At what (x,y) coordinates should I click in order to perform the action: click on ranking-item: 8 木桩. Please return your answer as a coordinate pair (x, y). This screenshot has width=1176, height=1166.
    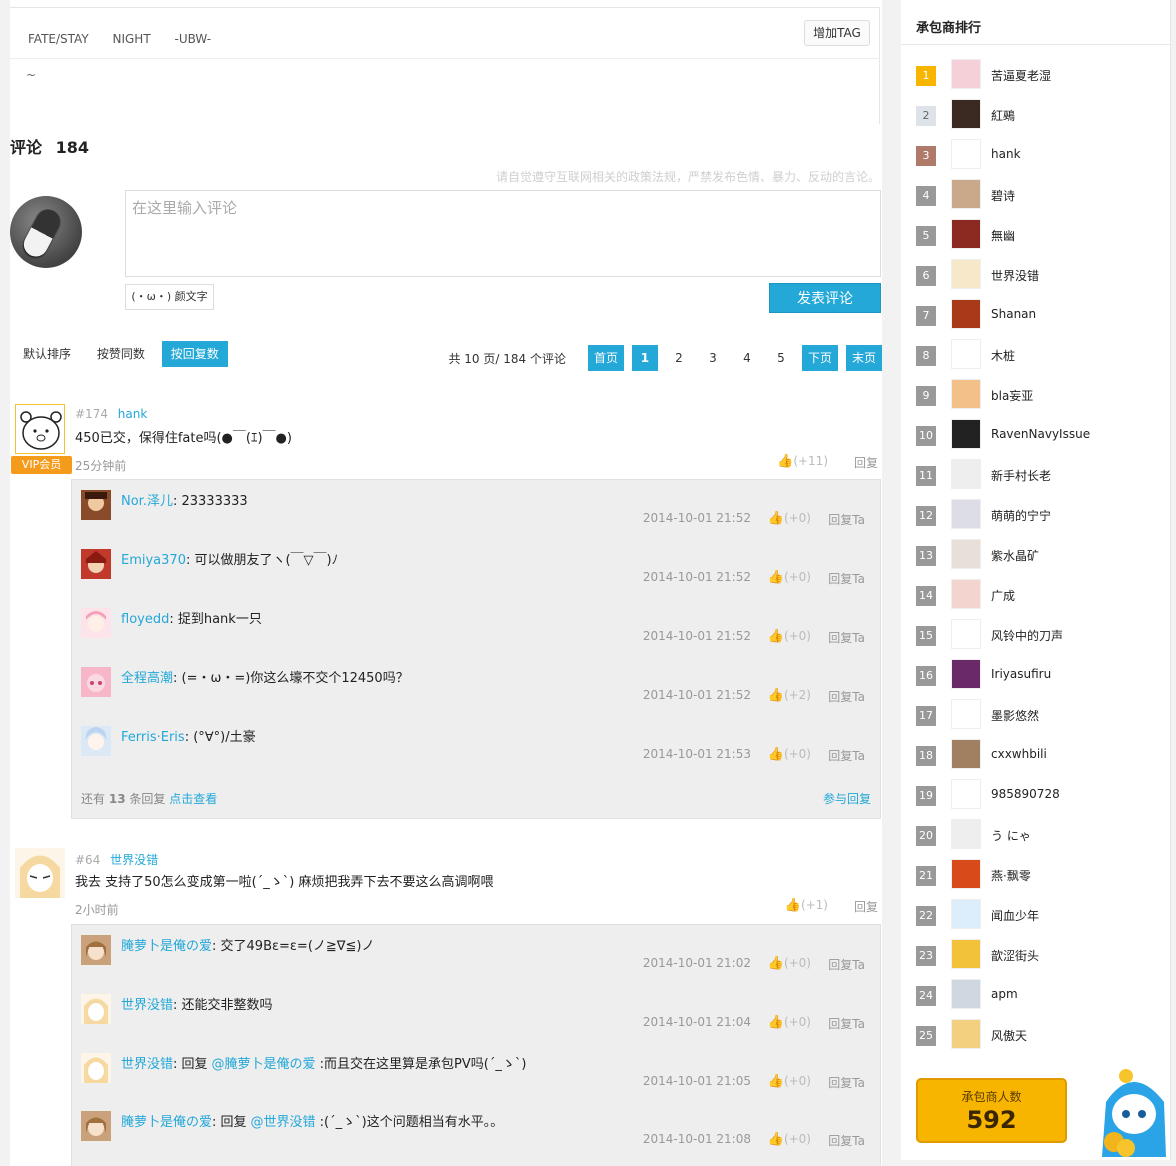
    Looking at the image, I should click on (1036, 356).